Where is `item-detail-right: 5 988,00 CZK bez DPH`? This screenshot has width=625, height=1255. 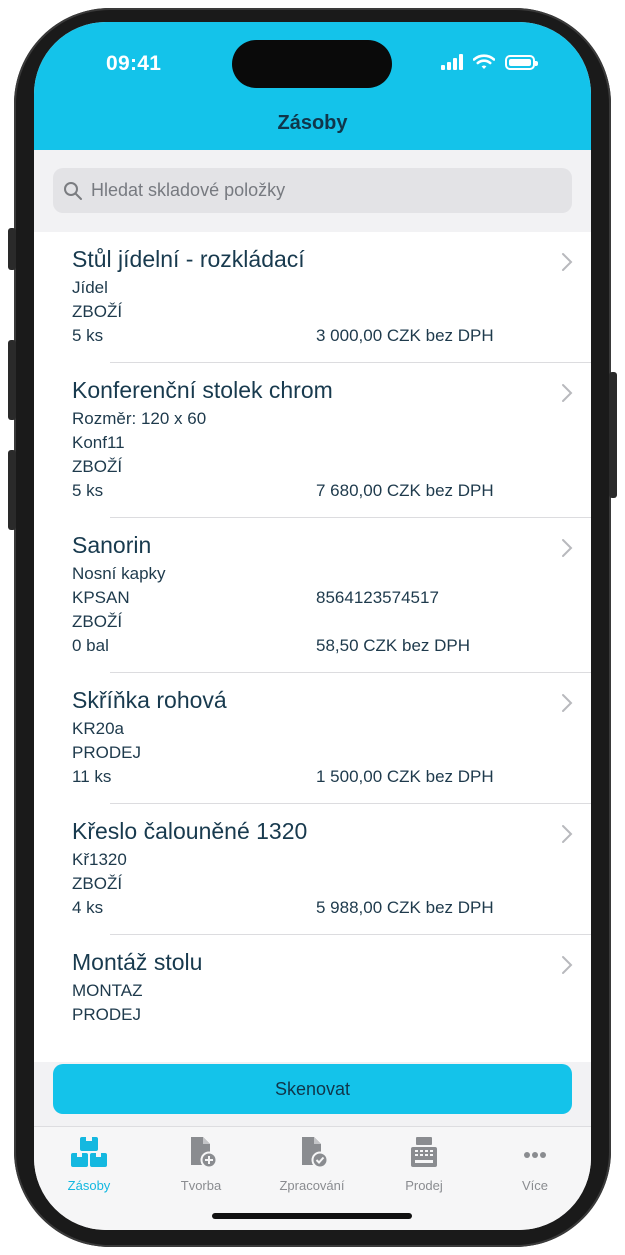
item-detail-right: 5 988,00 CZK bez DPH is located at coordinates (405, 907).